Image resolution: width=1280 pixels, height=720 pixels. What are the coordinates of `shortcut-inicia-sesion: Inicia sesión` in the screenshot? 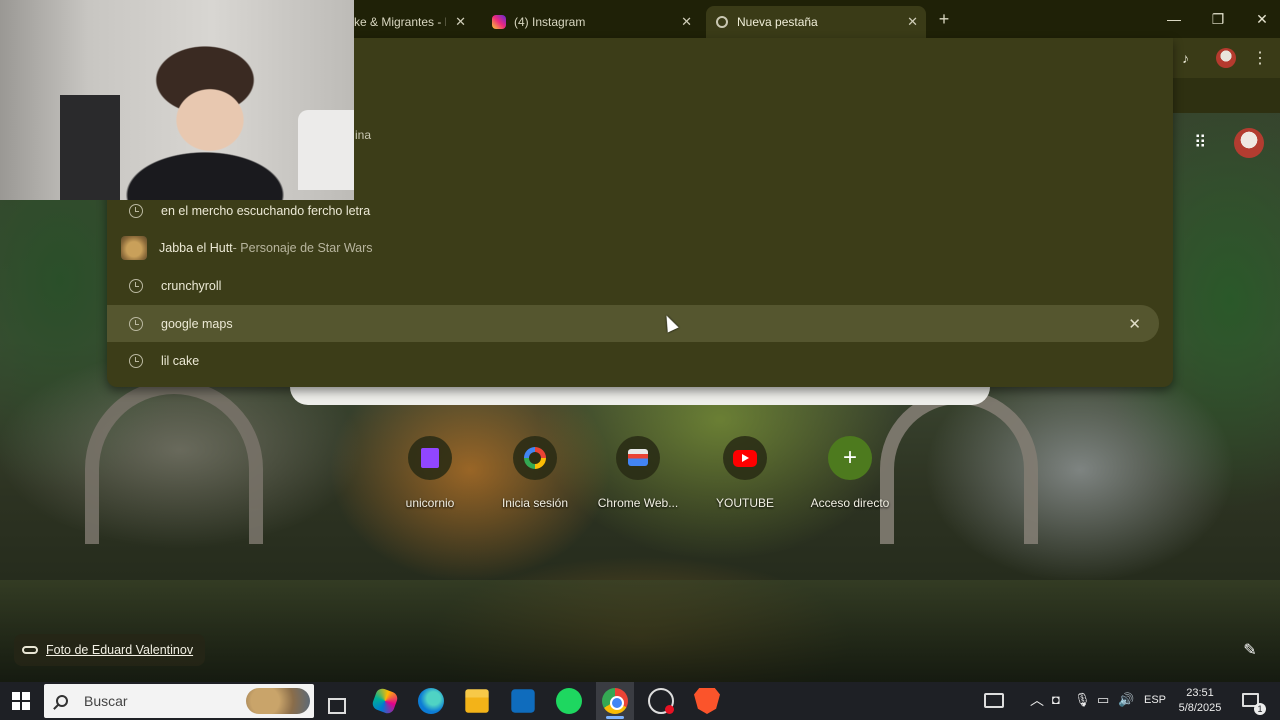 It's located at (535, 476).